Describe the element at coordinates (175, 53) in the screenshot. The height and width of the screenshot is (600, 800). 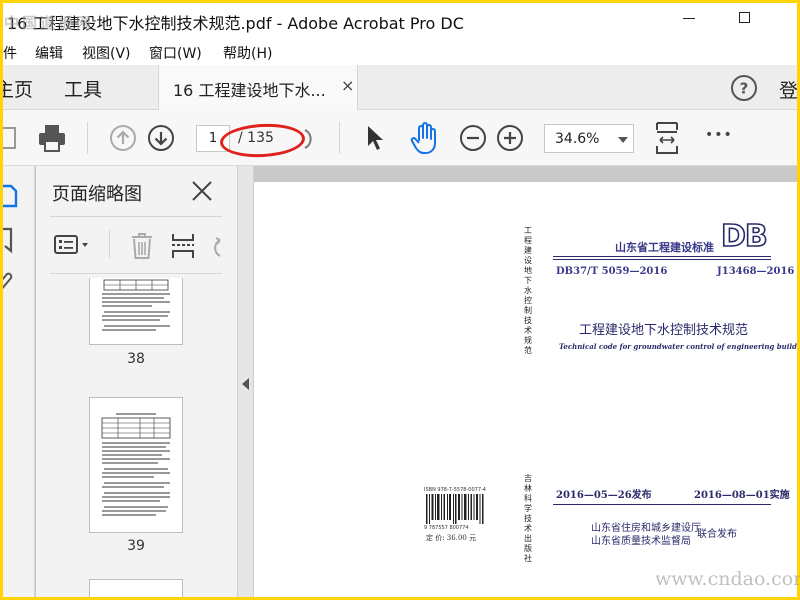
I see `menu-window: 窗口(W)` at that location.